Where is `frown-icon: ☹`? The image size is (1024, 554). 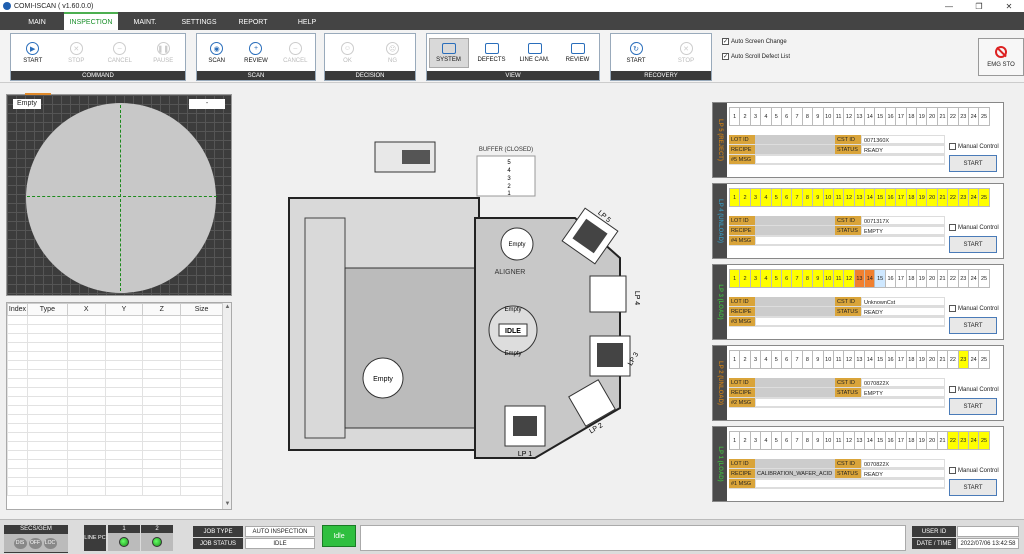 frown-icon: ☹ is located at coordinates (392, 48).